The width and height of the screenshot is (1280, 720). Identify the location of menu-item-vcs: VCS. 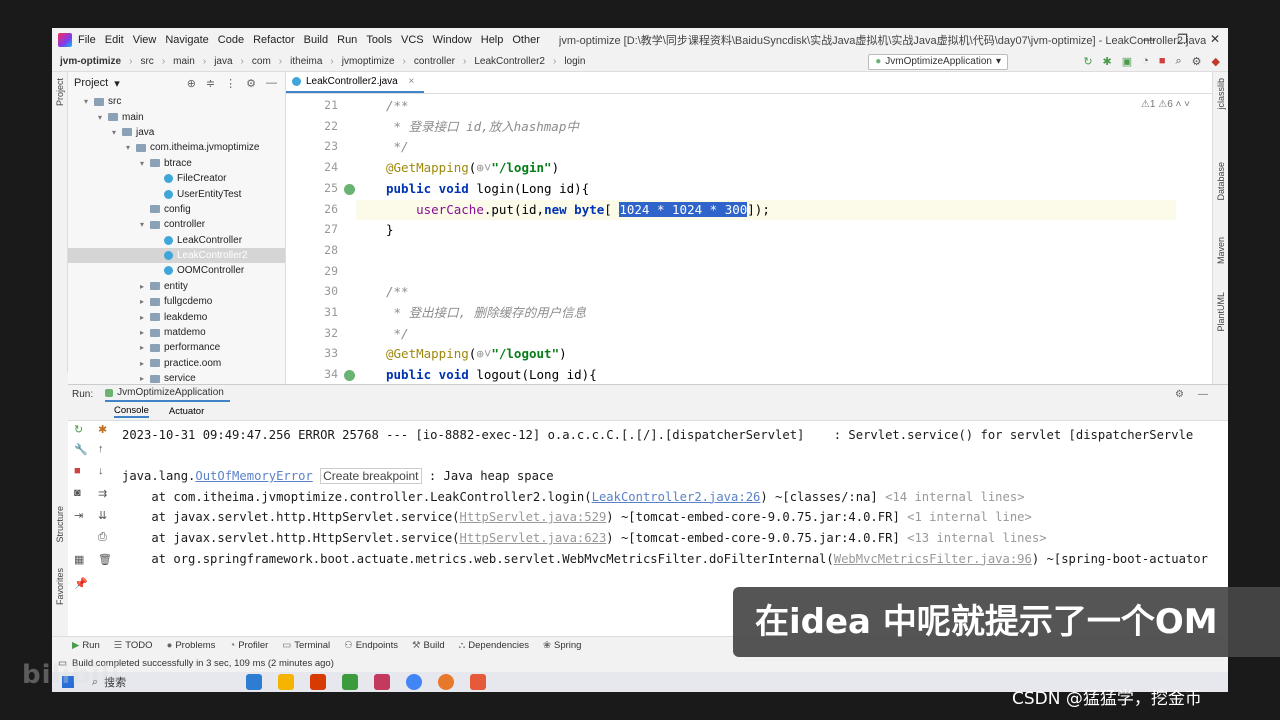
(412, 40).